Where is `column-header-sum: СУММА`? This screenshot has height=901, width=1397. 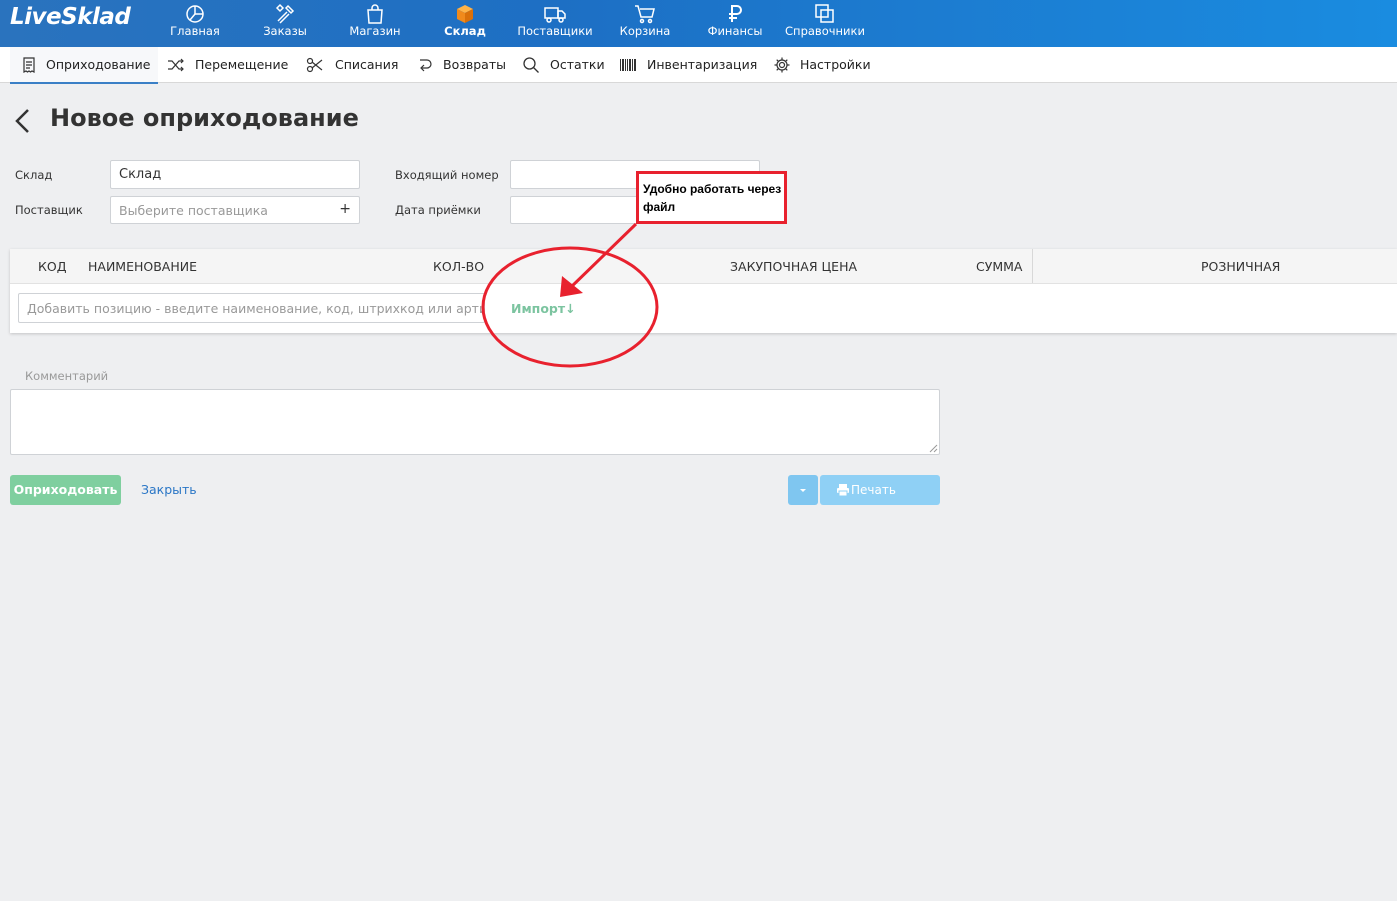 column-header-sum: СУММА is located at coordinates (999, 266).